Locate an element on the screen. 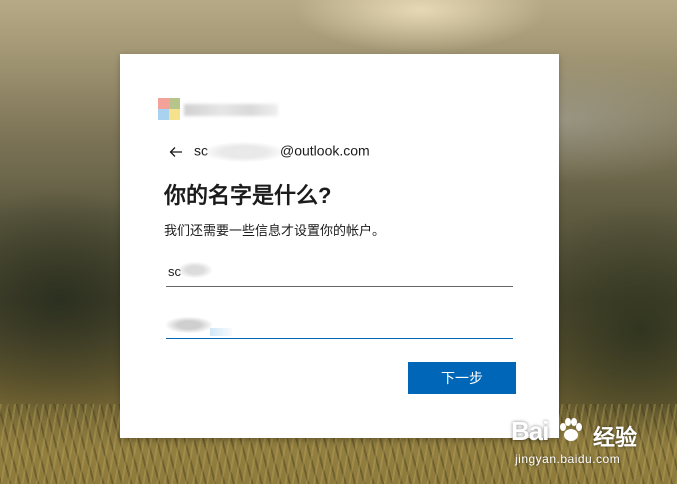 The width and height of the screenshot is (677, 484). identity-email: sc @outlook.com is located at coordinates (282, 152).